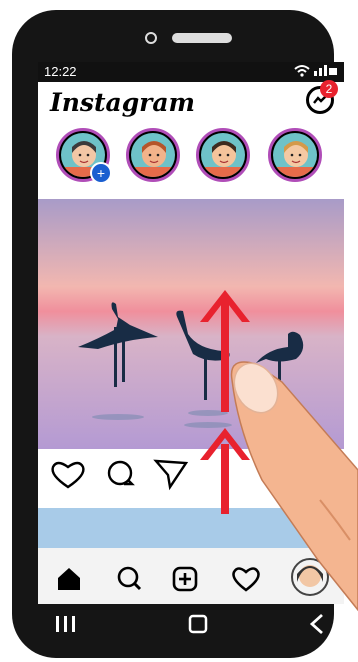 This screenshot has height=662, width=358. I want to click on speaker-slot, so click(202, 38).